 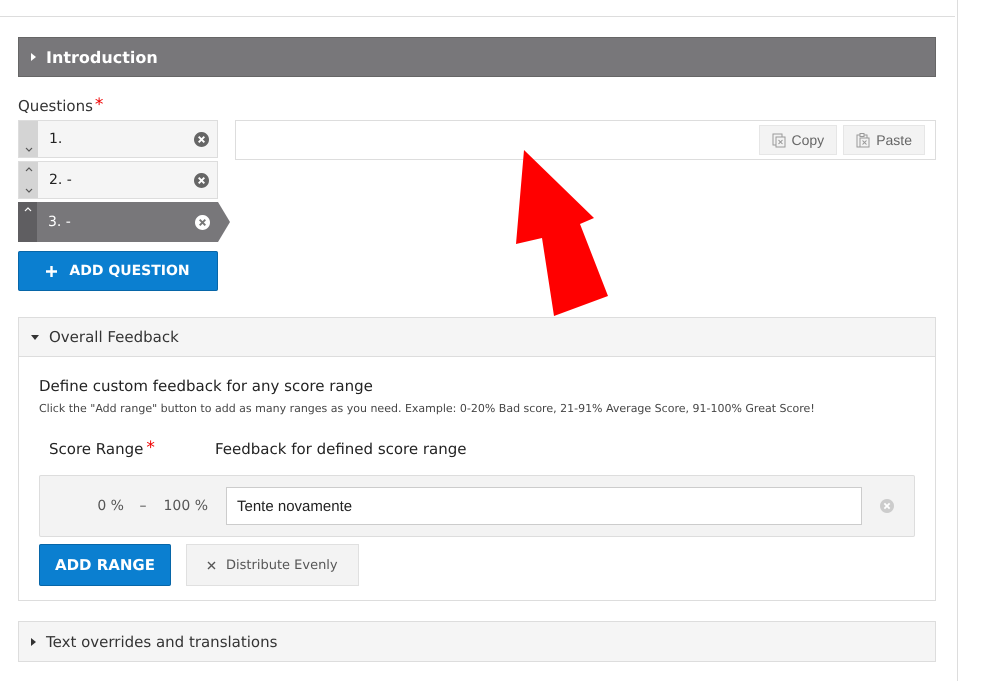 I want to click on text-overrides-header: Text overrides and translations, so click(x=477, y=641).